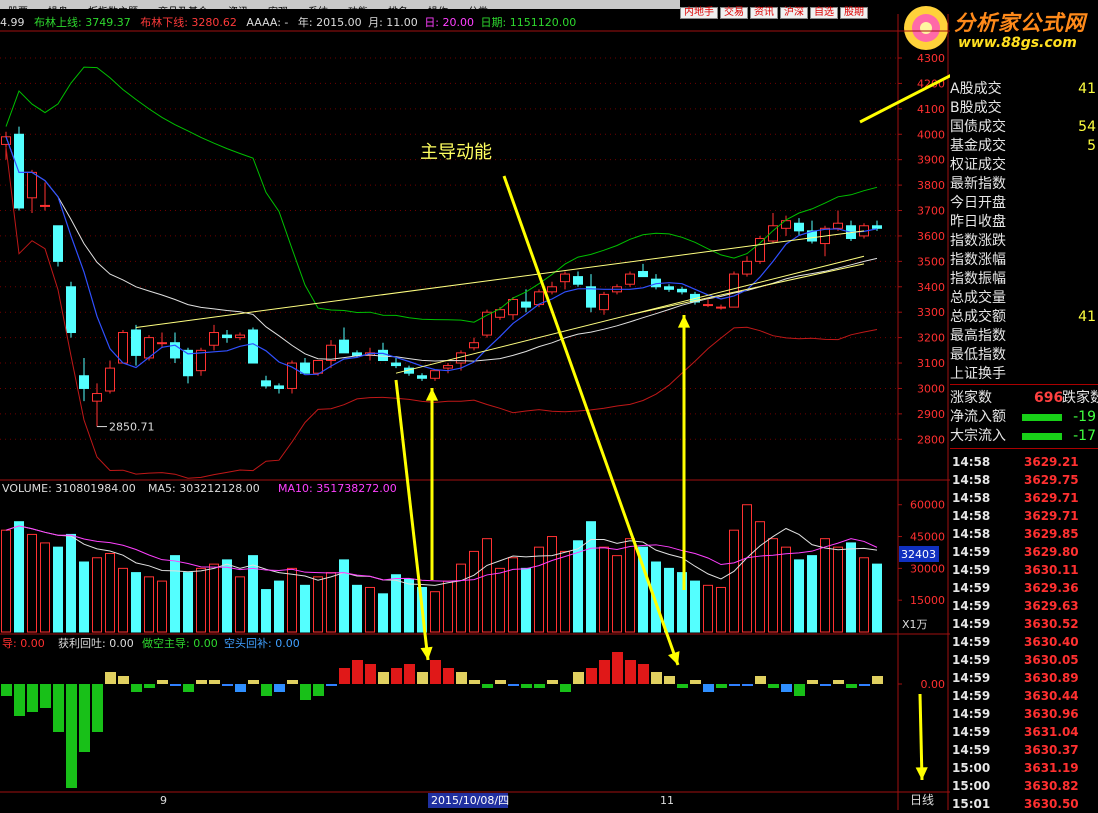 Image resolution: width=1098 pixels, height=813 pixels. What do you see at coordinates (1024, 732) in the screenshot?
I see `tick-row: 14:59 3631.04` at bounding box center [1024, 732].